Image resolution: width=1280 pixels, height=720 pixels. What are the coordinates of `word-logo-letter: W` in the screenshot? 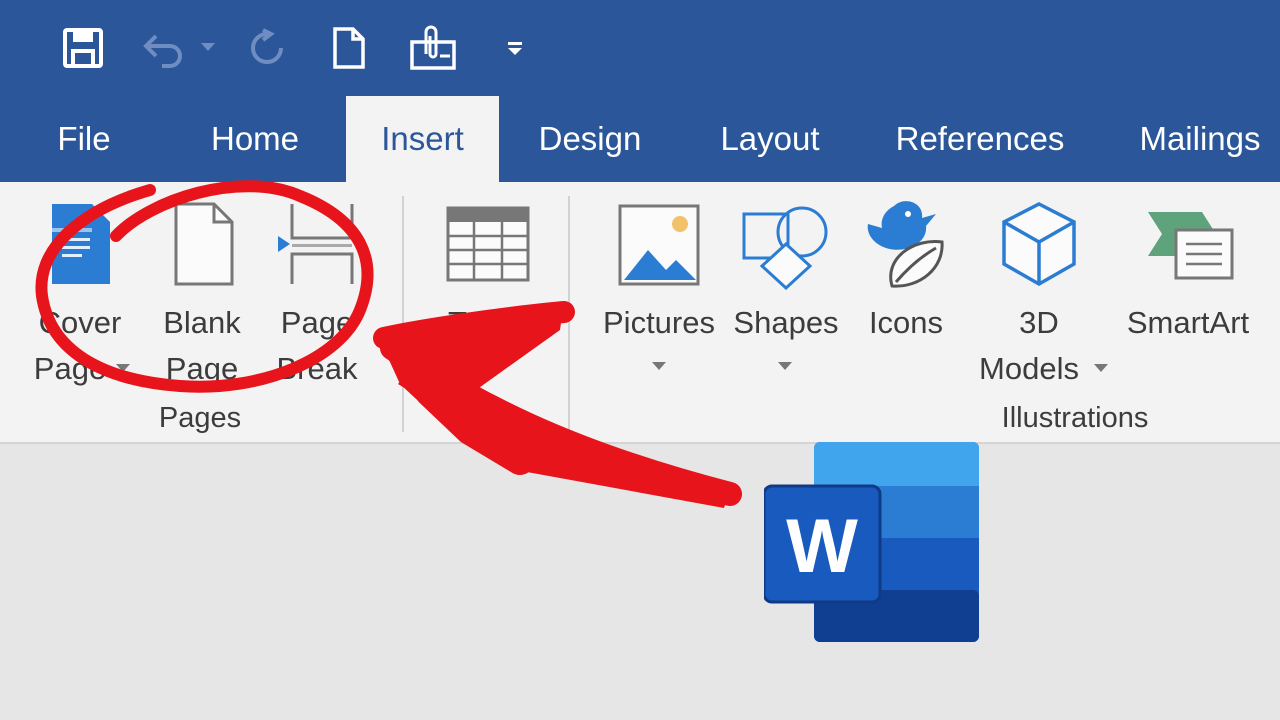 It's located at (822, 546).